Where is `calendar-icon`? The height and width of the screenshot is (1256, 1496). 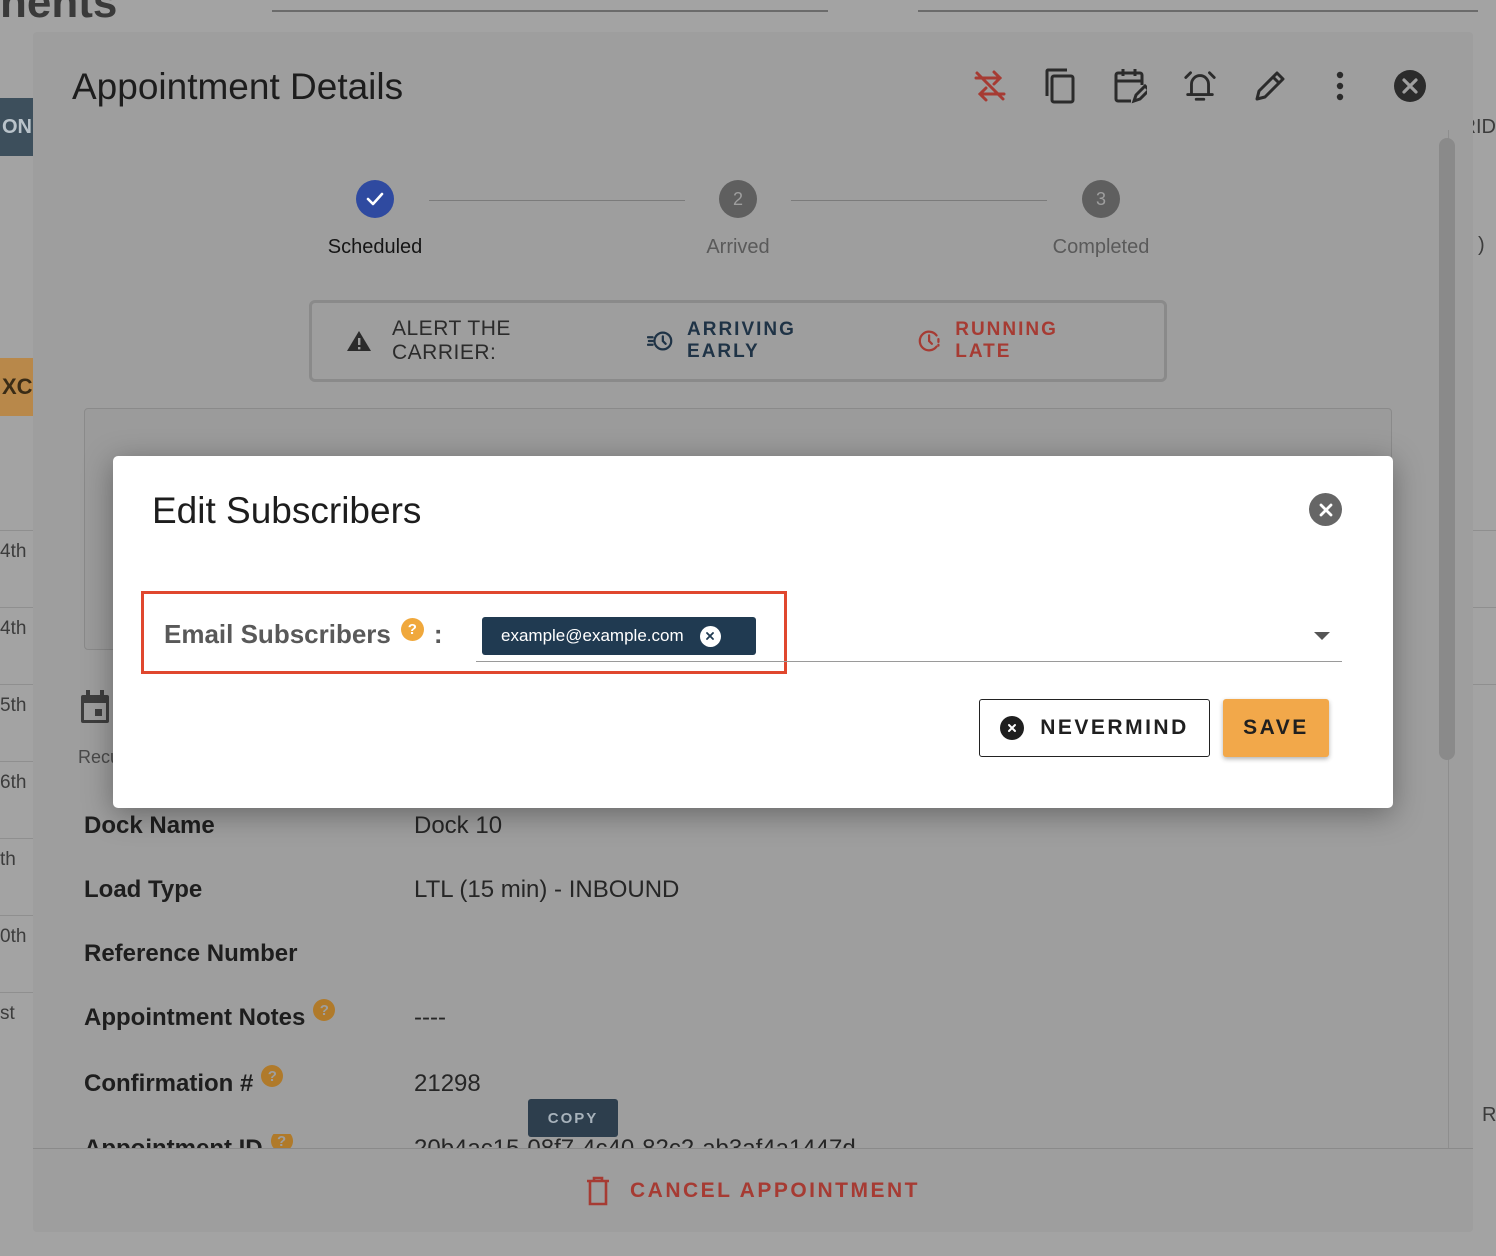 calendar-icon is located at coordinates (95, 709).